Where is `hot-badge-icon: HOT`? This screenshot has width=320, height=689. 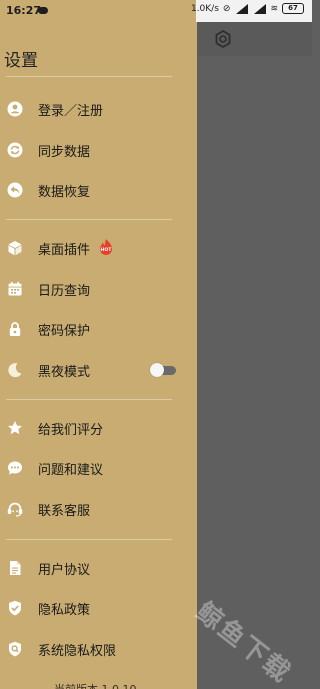 hot-badge-icon: HOT is located at coordinates (106, 247).